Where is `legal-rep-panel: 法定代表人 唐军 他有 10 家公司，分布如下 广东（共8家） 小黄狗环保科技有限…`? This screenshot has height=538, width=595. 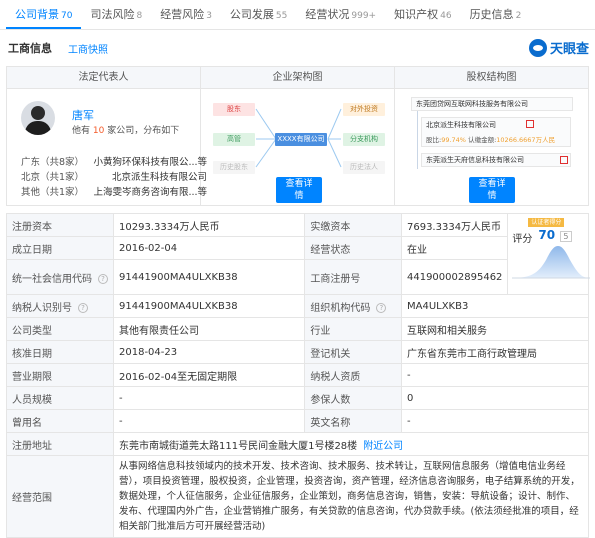
legal-rep-panel: 法定代表人 唐军 他有 10 家公司，分布如下 广东（共8家） 小黄狗环保科技有限… is located at coordinates (107, 136).